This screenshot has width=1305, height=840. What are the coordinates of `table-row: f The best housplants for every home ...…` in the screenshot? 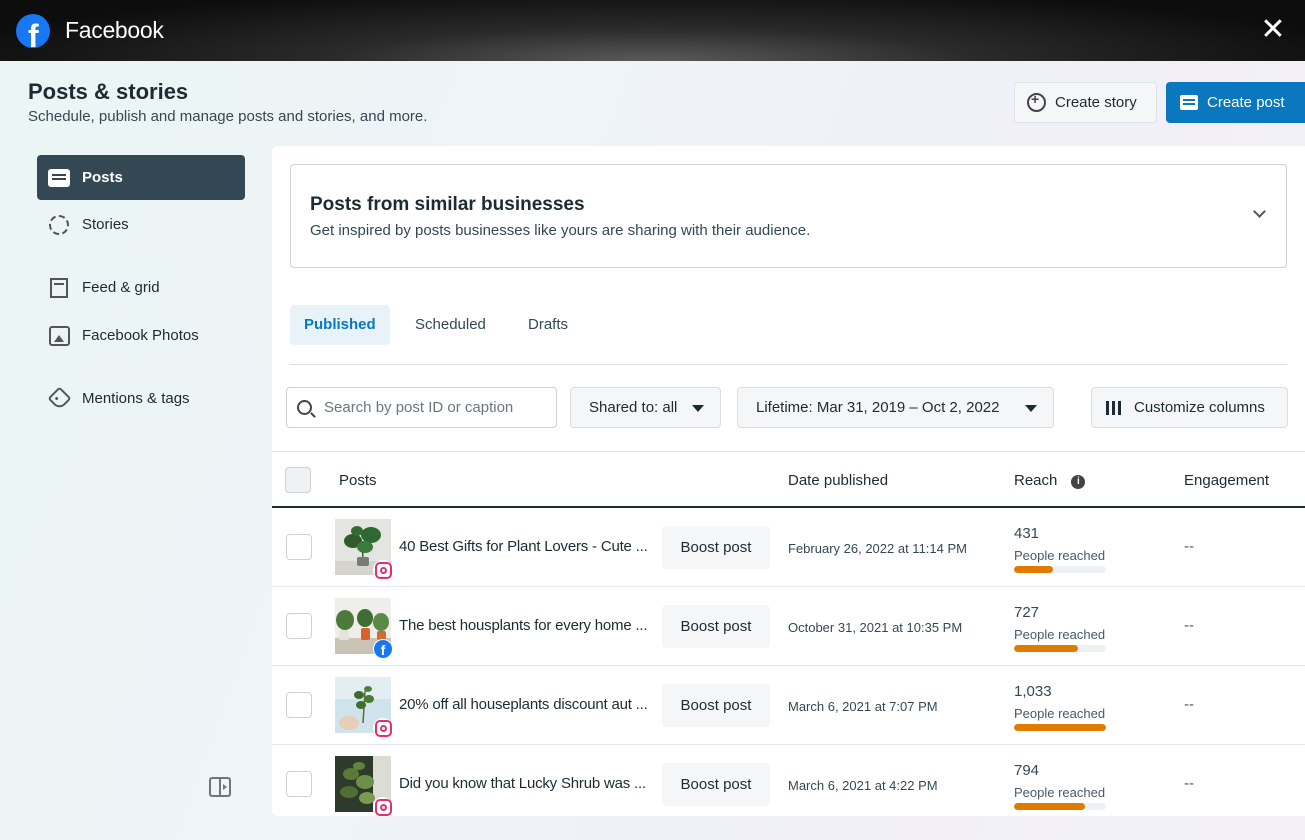 It's located at (788, 626).